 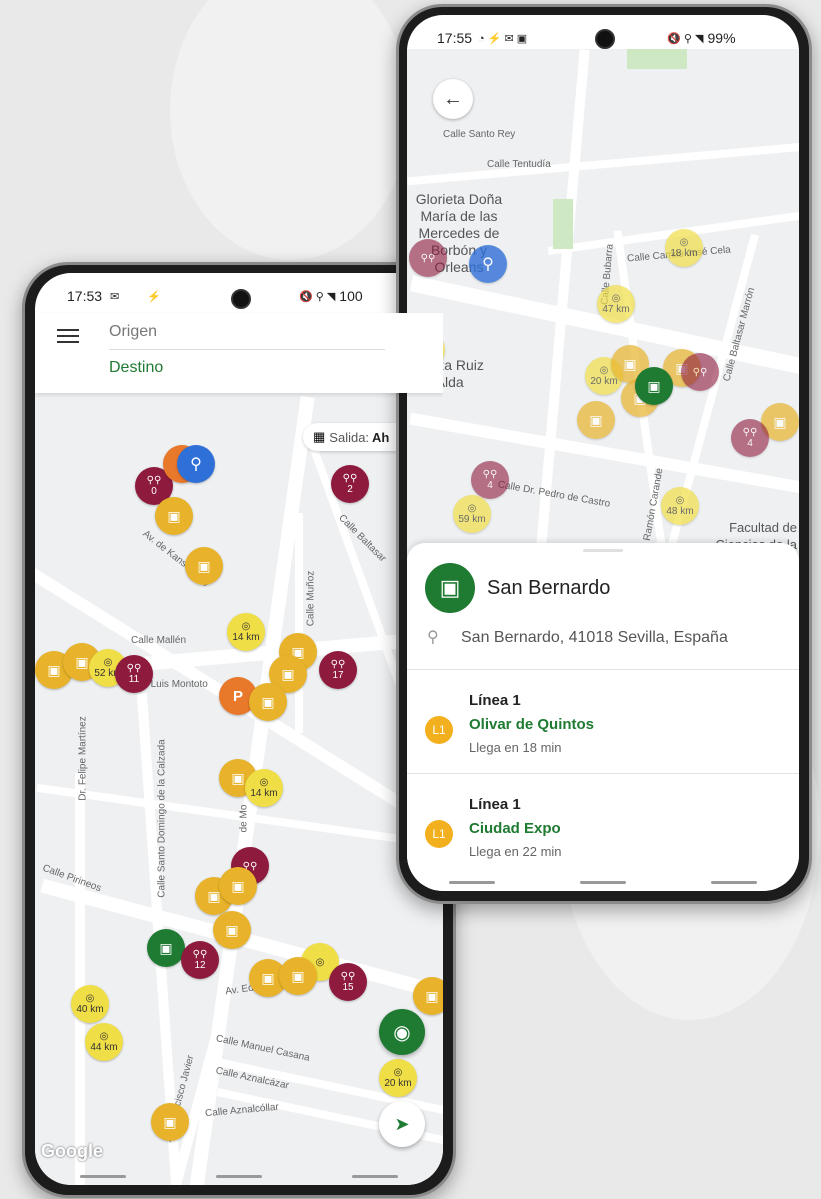 What do you see at coordinates (450, 588) in the screenshot?
I see `metro-badge-icon: ▣` at bounding box center [450, 588].